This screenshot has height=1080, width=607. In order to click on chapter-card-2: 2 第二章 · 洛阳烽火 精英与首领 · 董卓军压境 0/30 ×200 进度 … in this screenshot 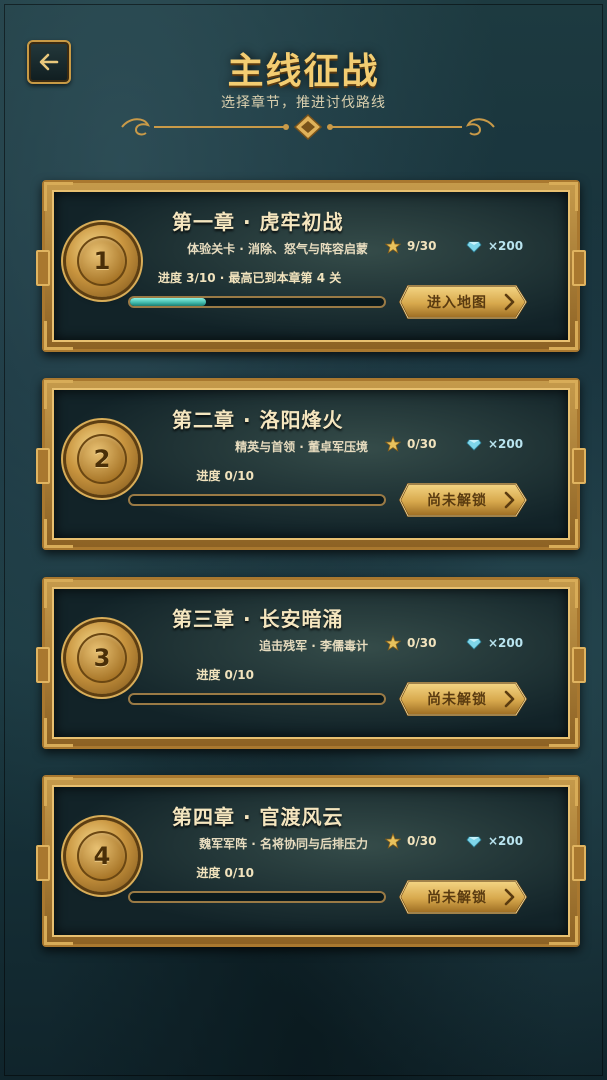, I will do `click(311, 464)`.